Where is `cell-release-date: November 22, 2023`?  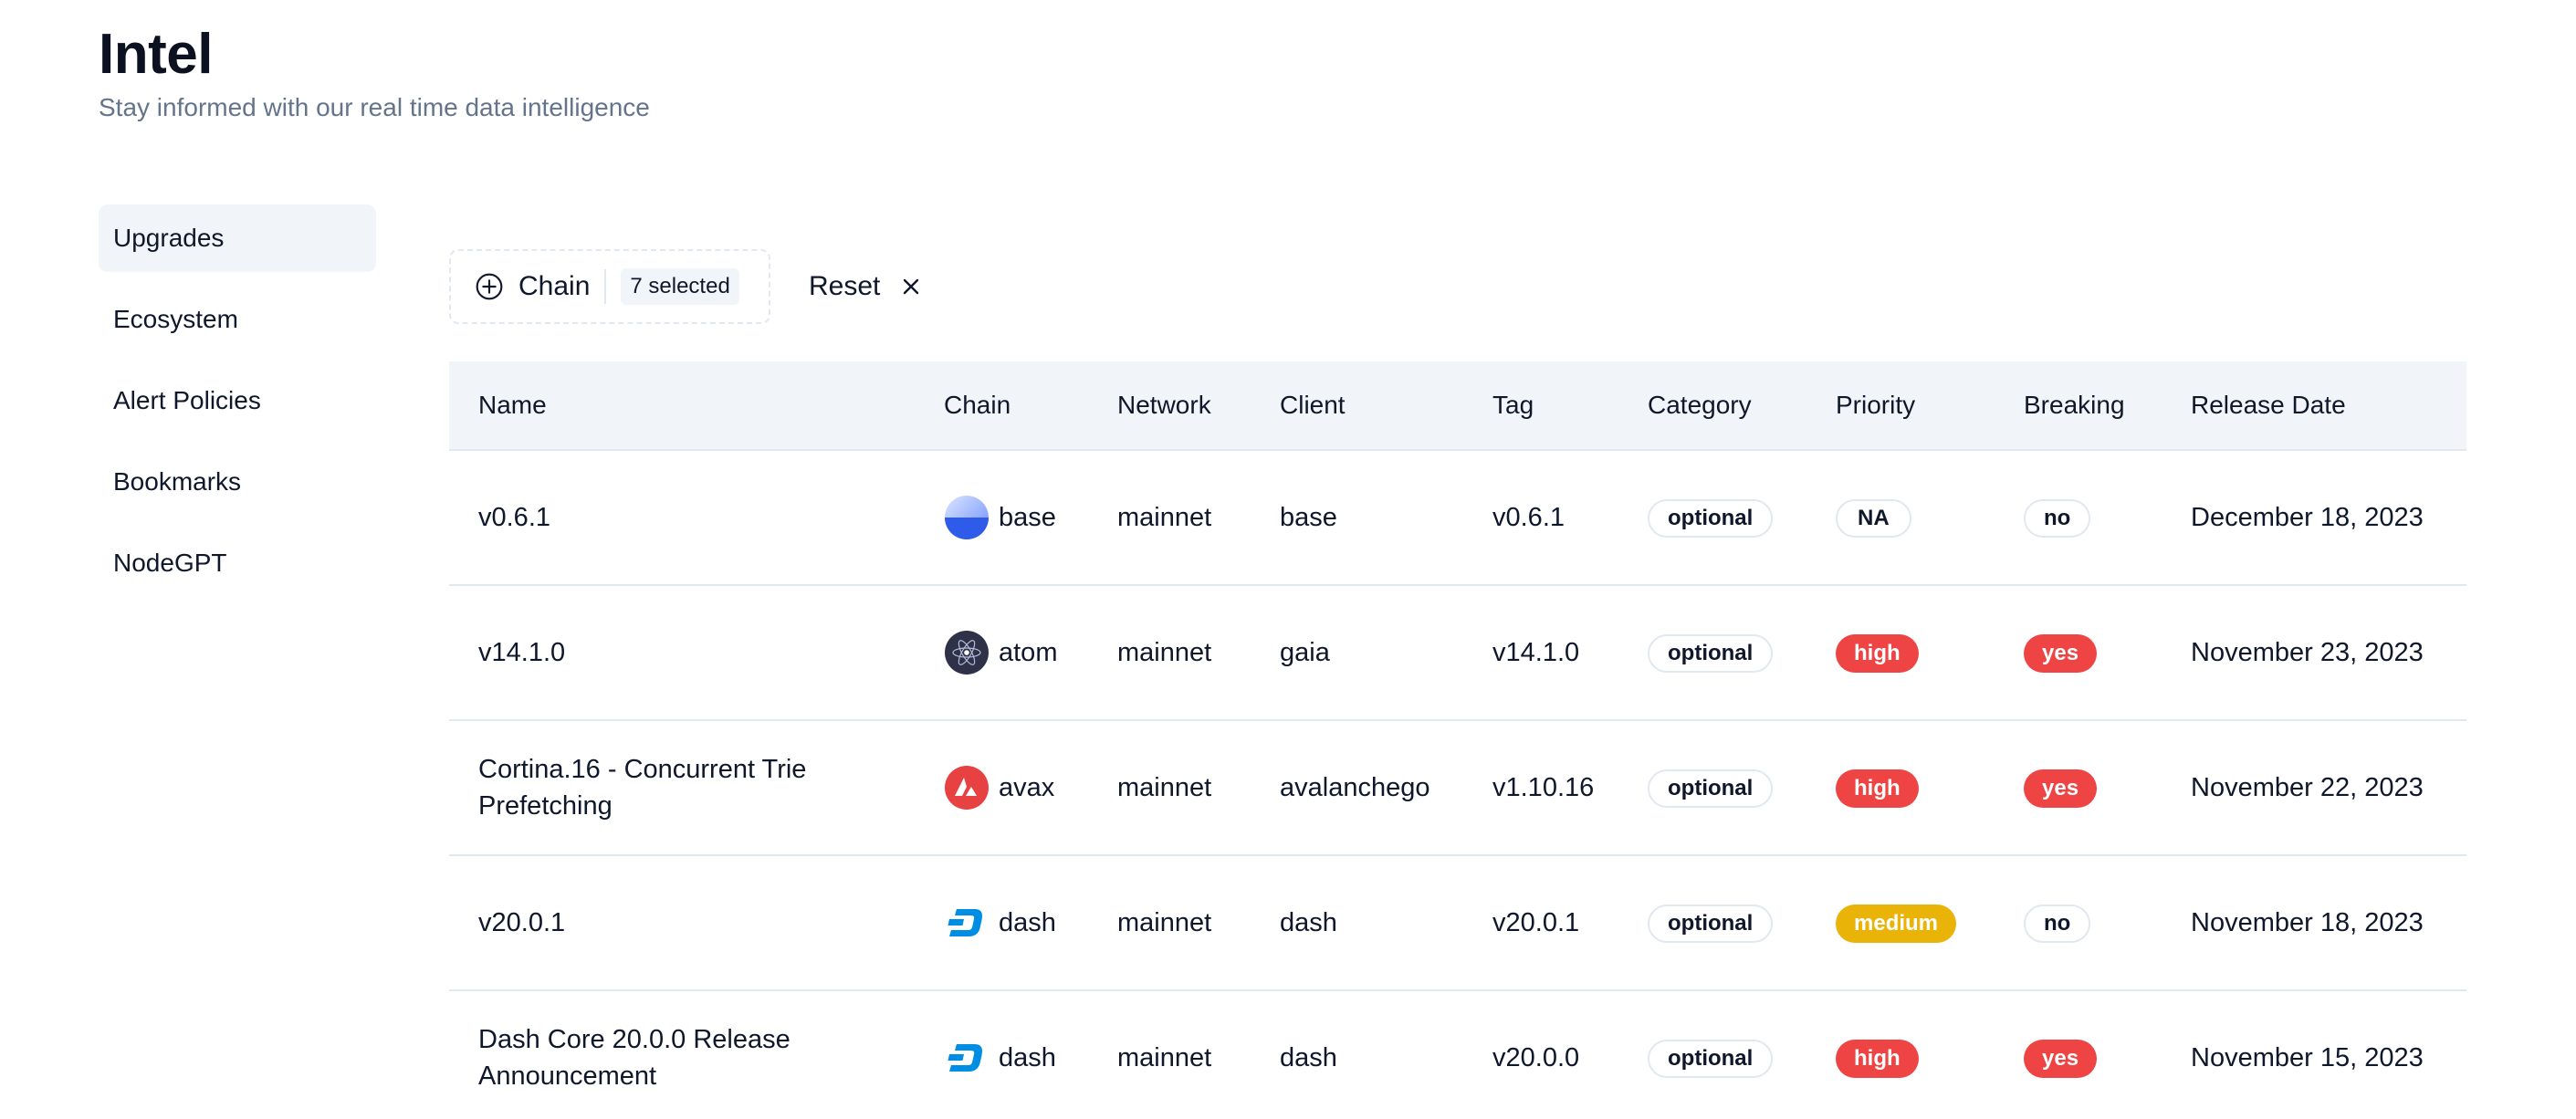
cell-release-date: November 22, 2023 is located at coordinates (2307, 787).